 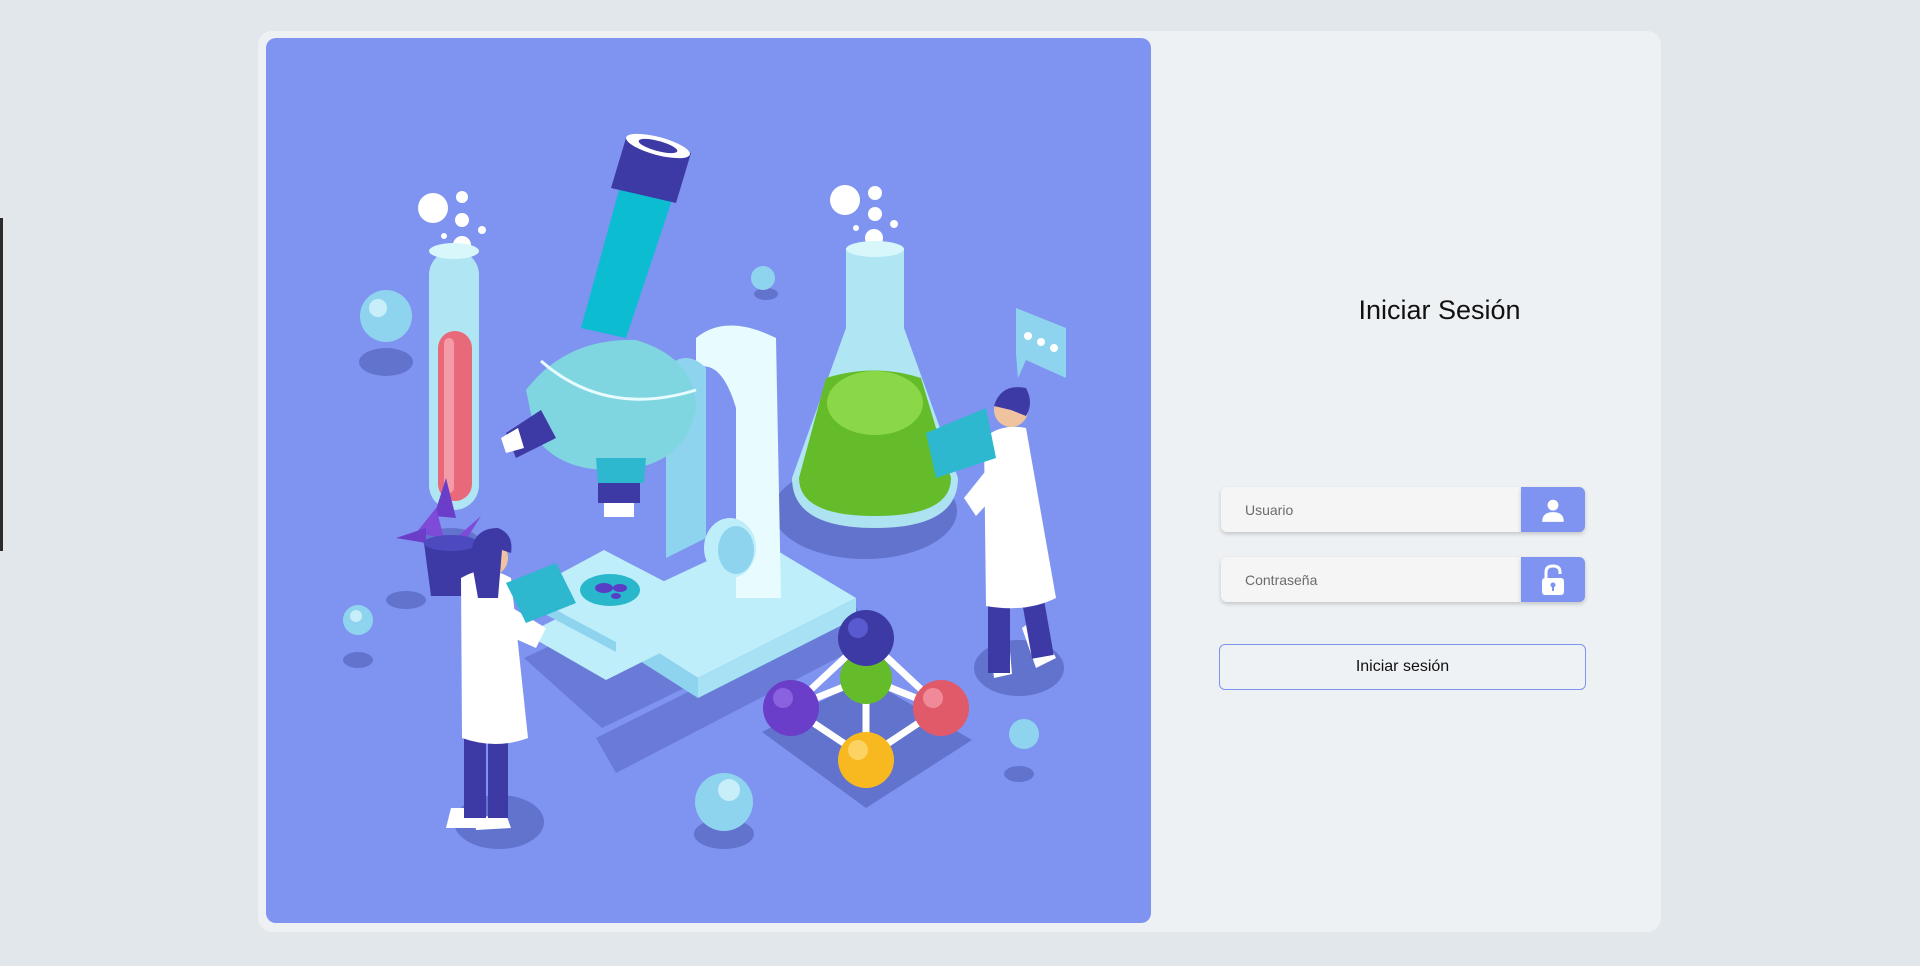 I want to click on unlock-icon, so click(x=1553, y=579).